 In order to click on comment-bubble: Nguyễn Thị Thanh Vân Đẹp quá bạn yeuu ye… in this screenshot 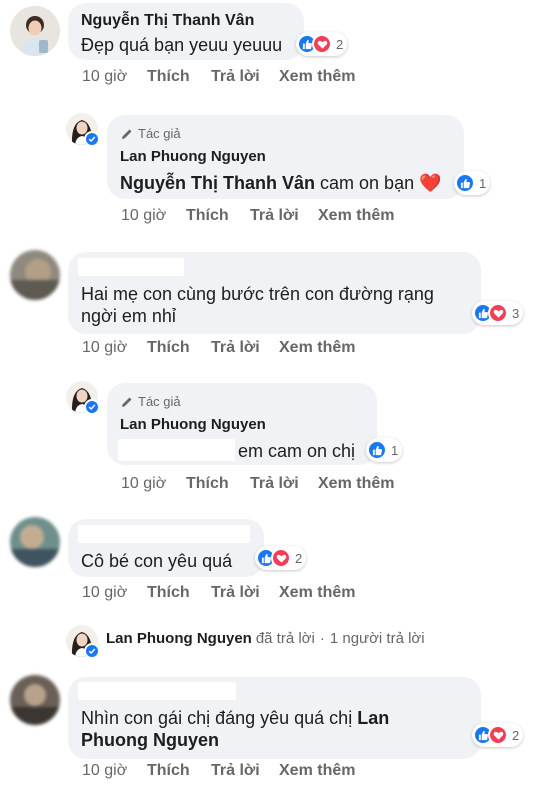, I will do `click(186, 31)`.